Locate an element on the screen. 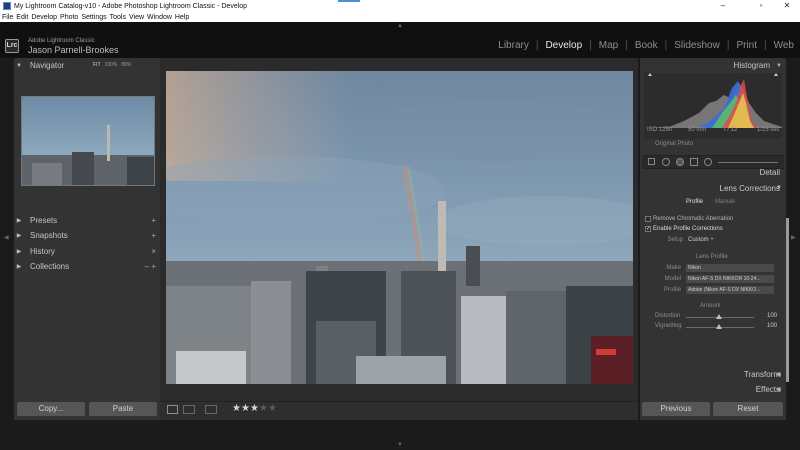 The width and height of the screenshot is (800, 450). remove-ca-checkbox is located at coordinates (648, 219).